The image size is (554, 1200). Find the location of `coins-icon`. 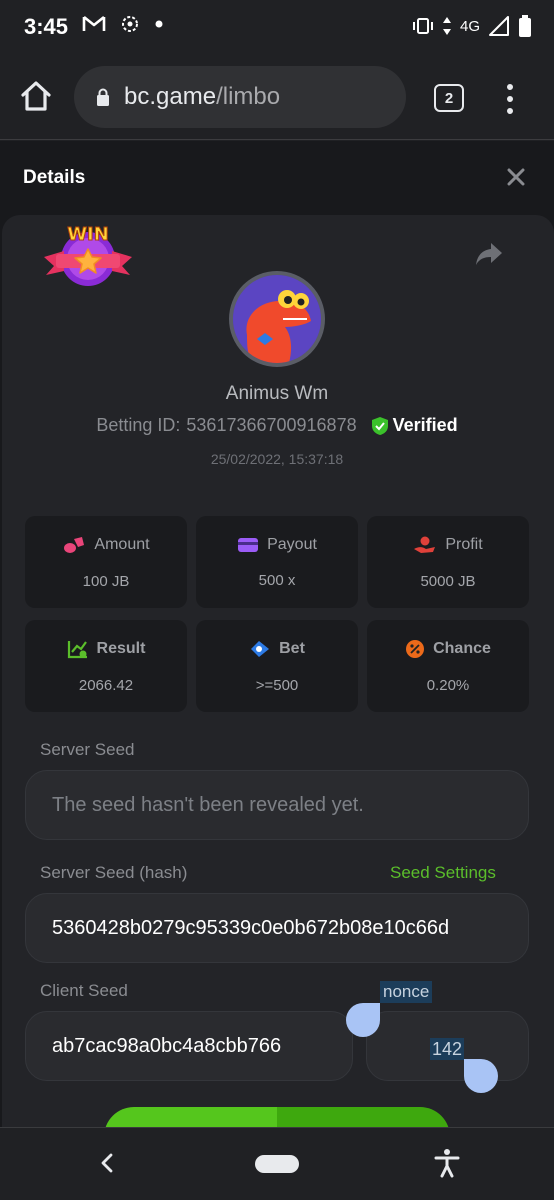

coins-icon is located at coordinates (74, 544).